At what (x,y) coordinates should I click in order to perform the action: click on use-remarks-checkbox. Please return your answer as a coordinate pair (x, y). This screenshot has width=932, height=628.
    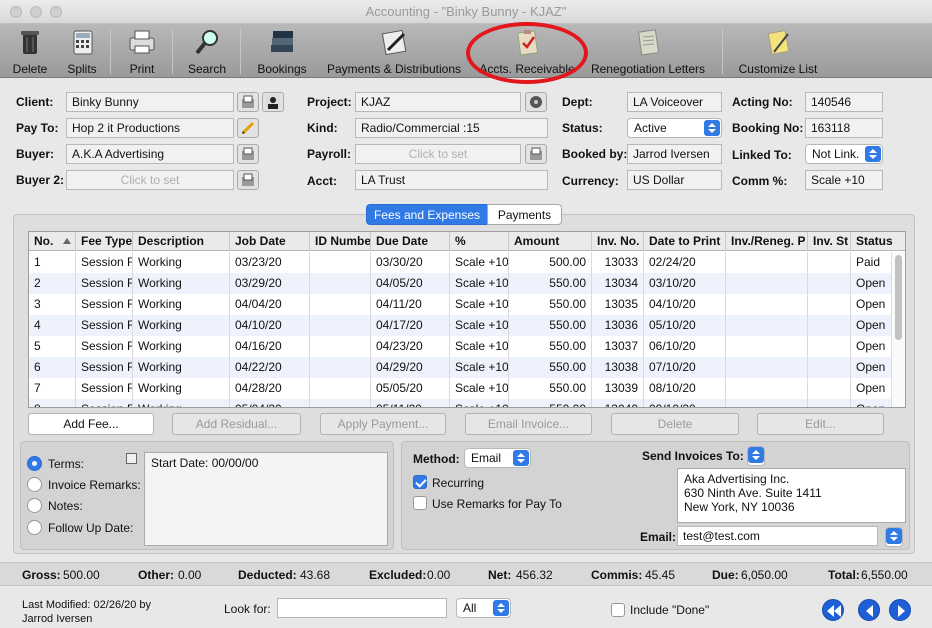
    Looking at the image, I should click on (420, 503).